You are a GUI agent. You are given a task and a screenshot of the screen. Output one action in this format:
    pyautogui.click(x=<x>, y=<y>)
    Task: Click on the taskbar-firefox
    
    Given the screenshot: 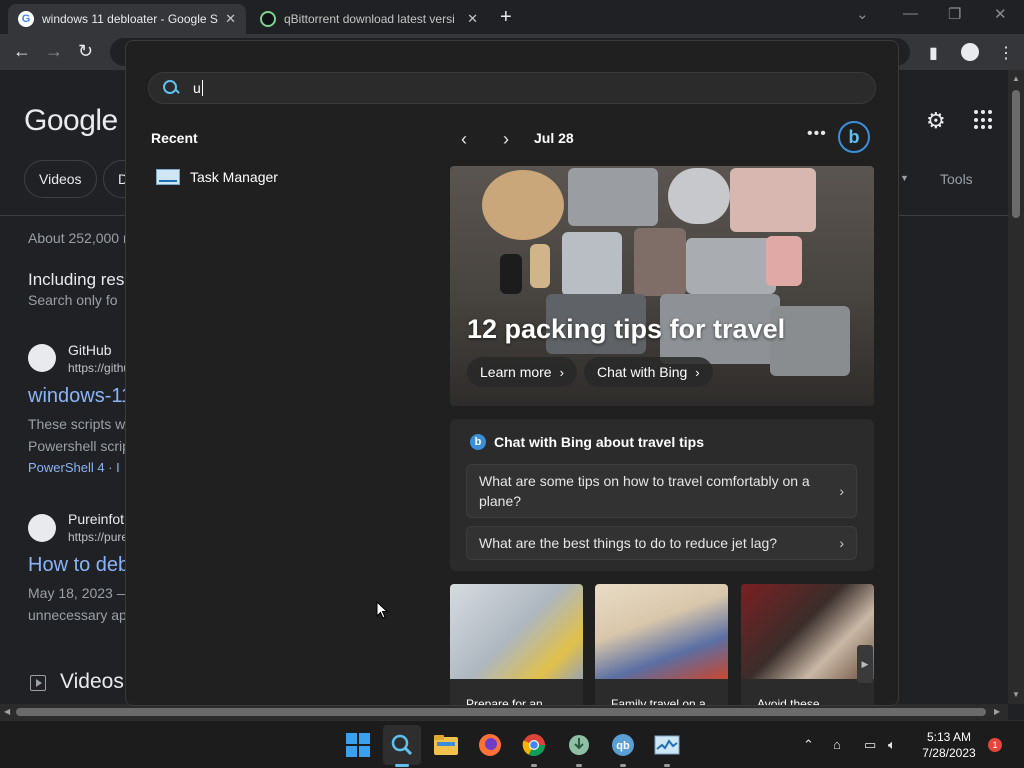 What is the action you would take?
    pyautogui.click(x=490, y=745)
    